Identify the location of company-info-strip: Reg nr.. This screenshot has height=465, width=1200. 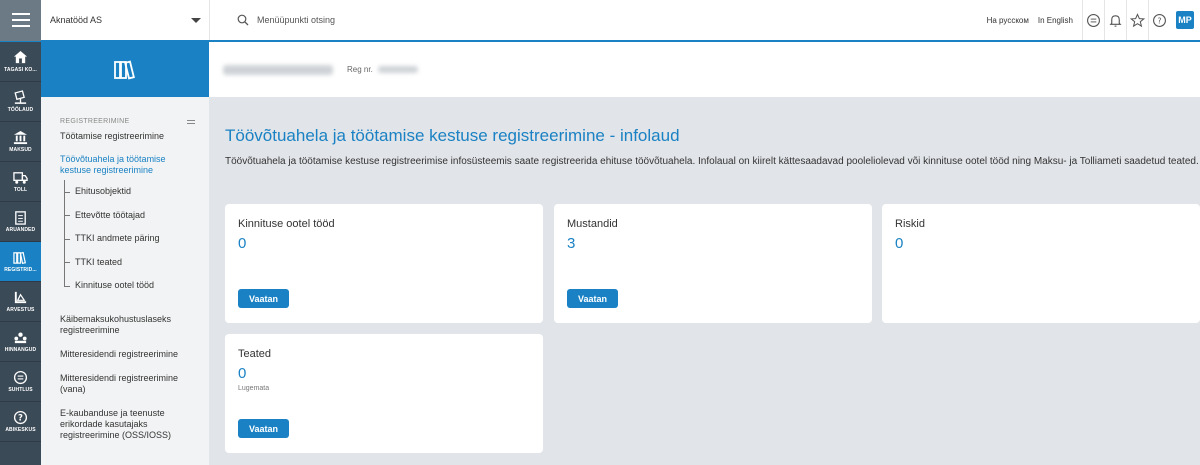
(704, 69).